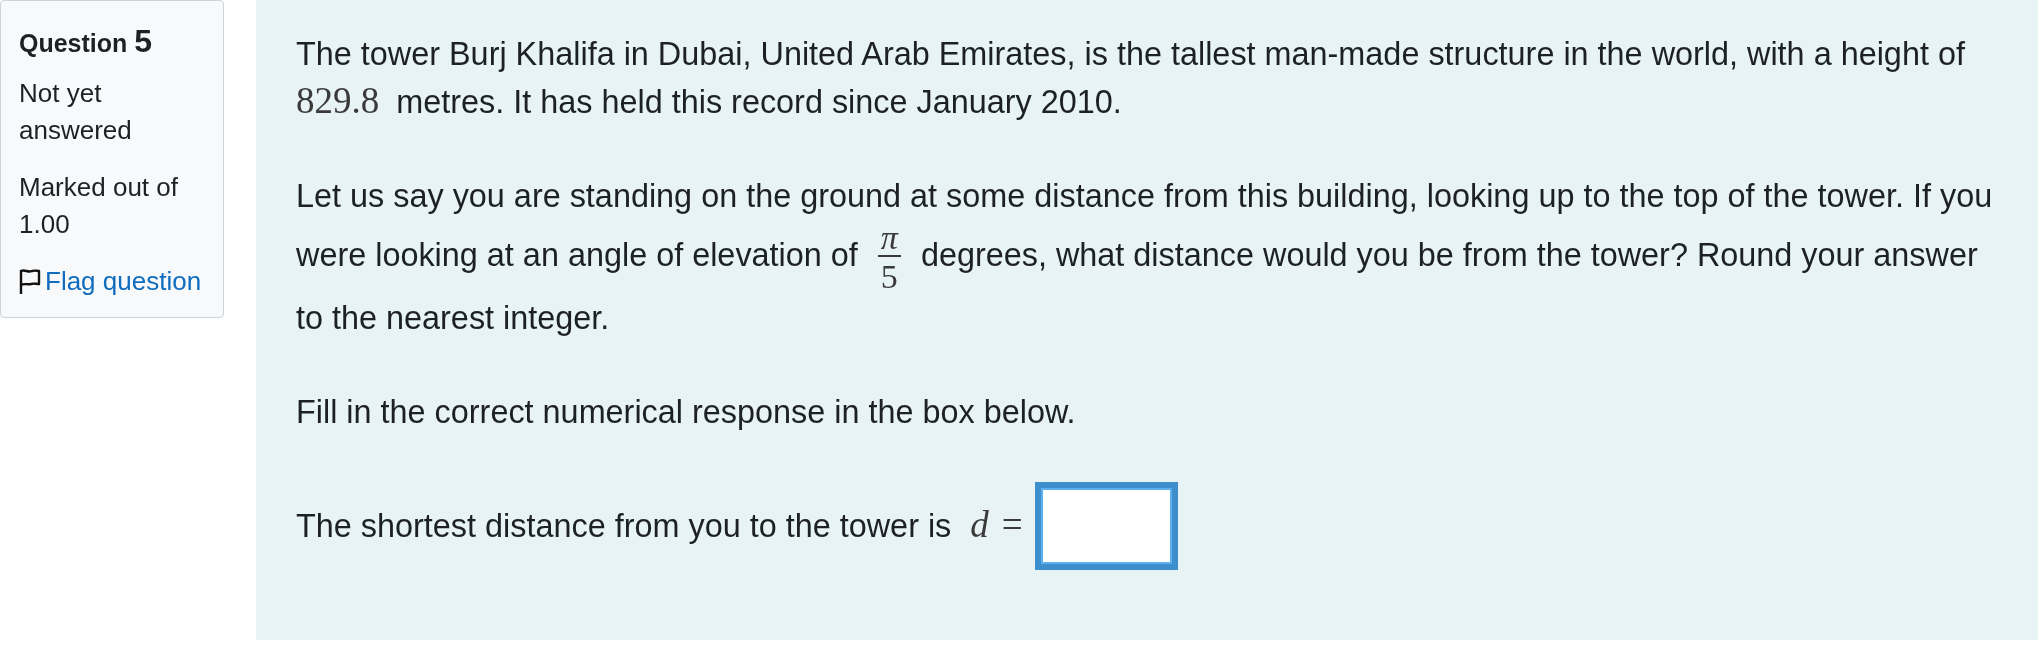 The image size is (2038, 670). I want to click on question-state-text: Not yet answered, so click(76, 112).